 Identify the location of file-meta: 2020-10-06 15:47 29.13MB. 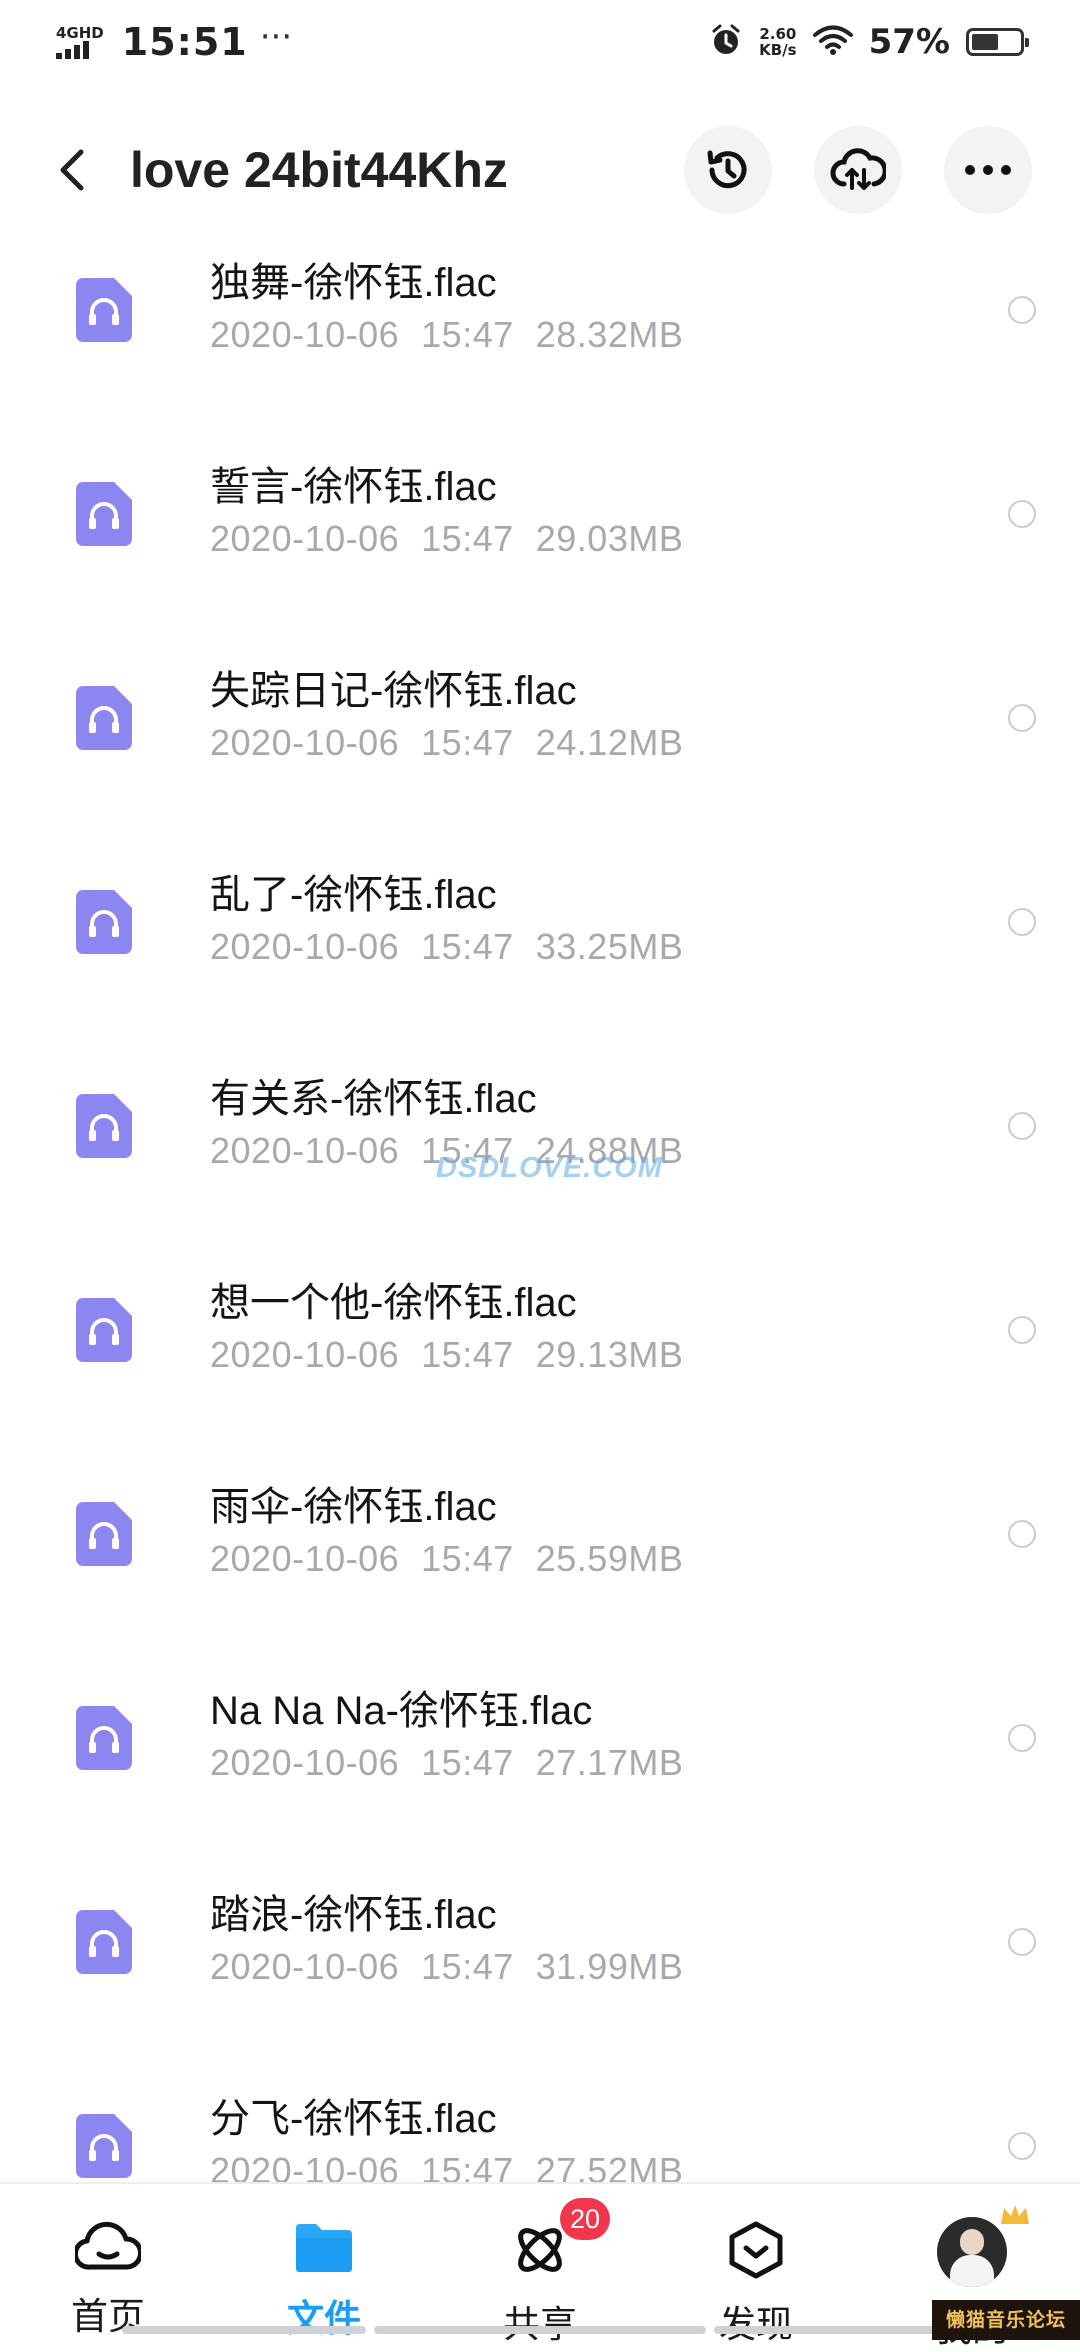
(446, 1355).